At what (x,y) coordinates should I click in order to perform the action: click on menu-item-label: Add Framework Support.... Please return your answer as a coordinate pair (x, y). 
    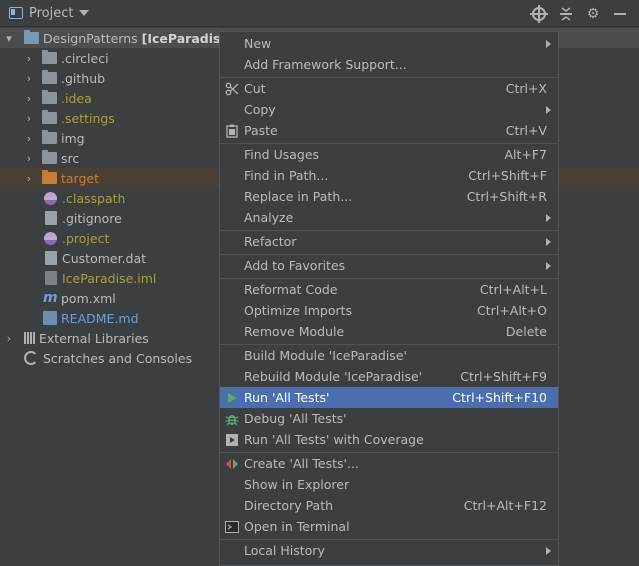
    Looking at the image, I should click on (325, 64).